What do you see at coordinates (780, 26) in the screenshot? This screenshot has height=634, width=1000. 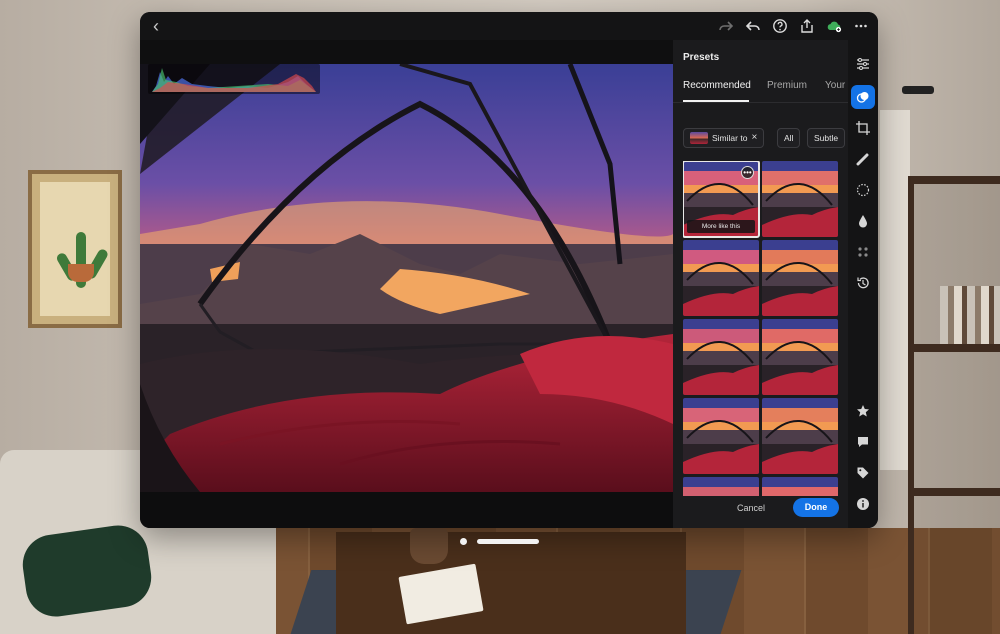 I see `help-icon` at bounding box center [780, 26].